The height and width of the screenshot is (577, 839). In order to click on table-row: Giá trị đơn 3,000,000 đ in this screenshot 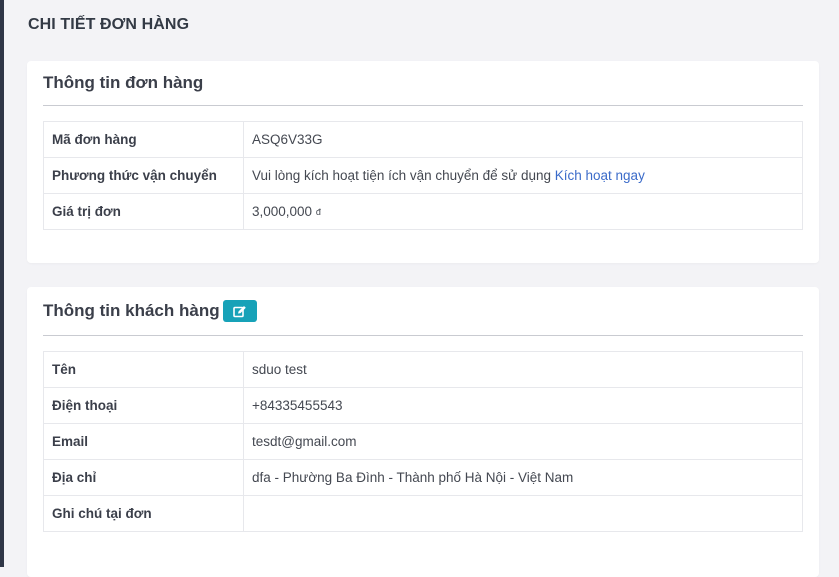, I will do `click(423, 211)`.